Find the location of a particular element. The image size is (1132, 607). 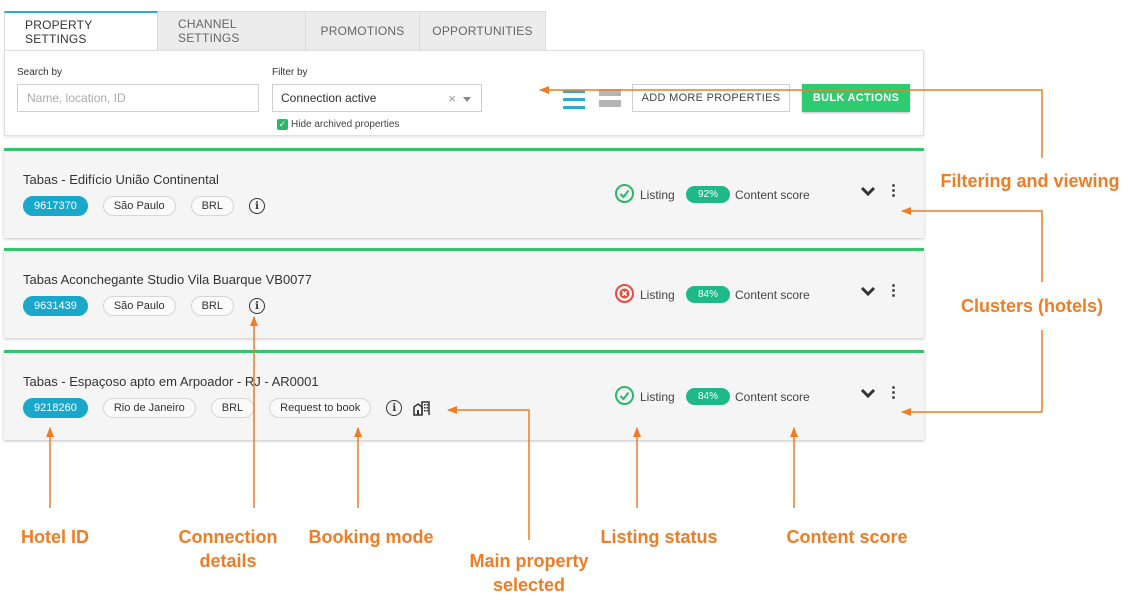

annotation-clusters: Clusters (hotels) is located at coordinates (1032, 306).